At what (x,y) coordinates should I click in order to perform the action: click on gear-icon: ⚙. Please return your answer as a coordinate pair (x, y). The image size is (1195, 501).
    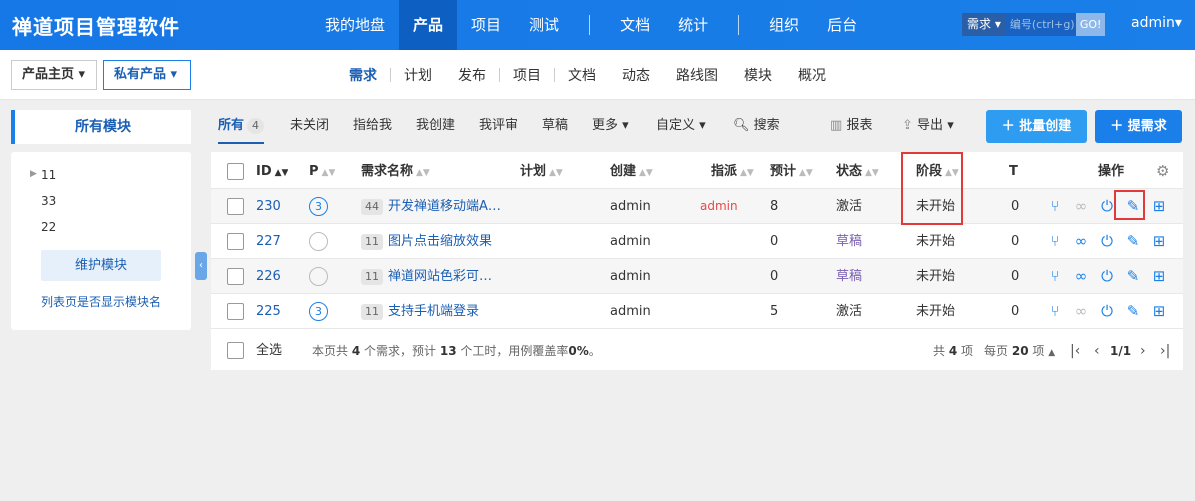
    Looking at the image, I should click on (1162, 171).